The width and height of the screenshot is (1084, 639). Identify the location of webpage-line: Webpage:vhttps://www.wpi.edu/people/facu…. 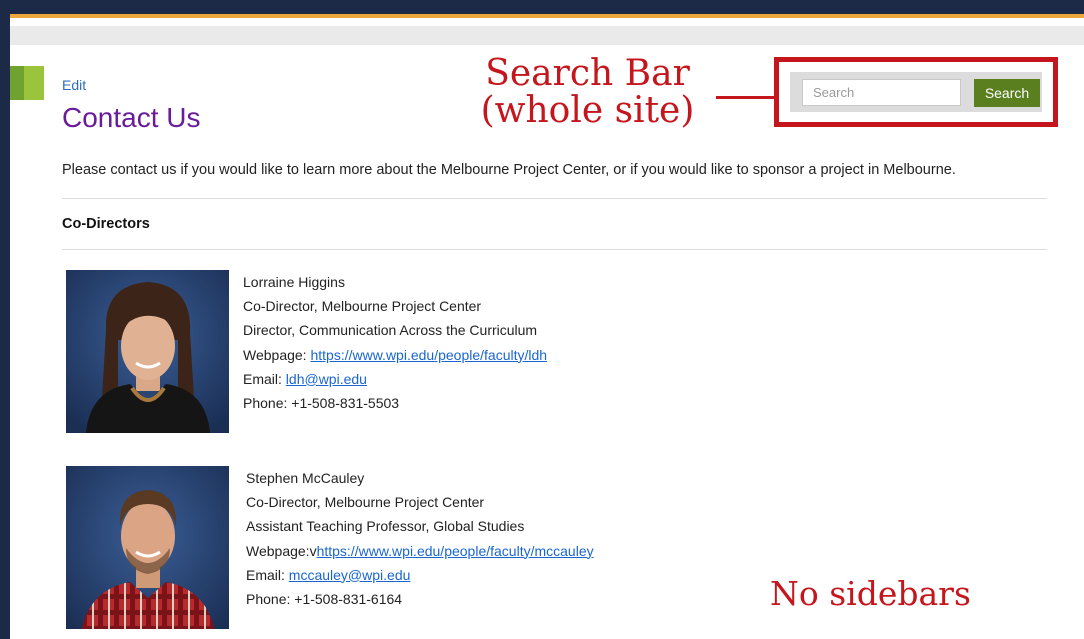
(420, 551).